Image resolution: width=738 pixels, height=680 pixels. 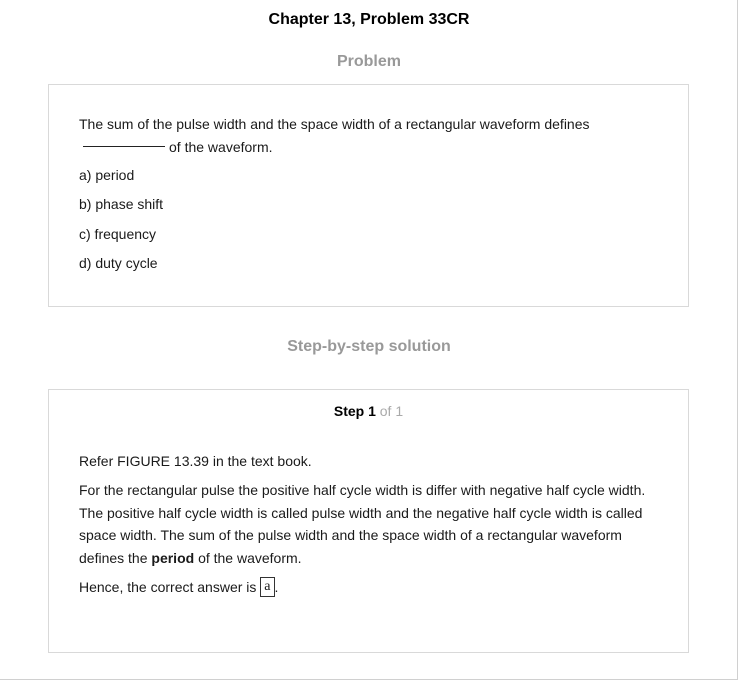 I want to click on option-b: b) phase shift, so click(x=121, y=204).